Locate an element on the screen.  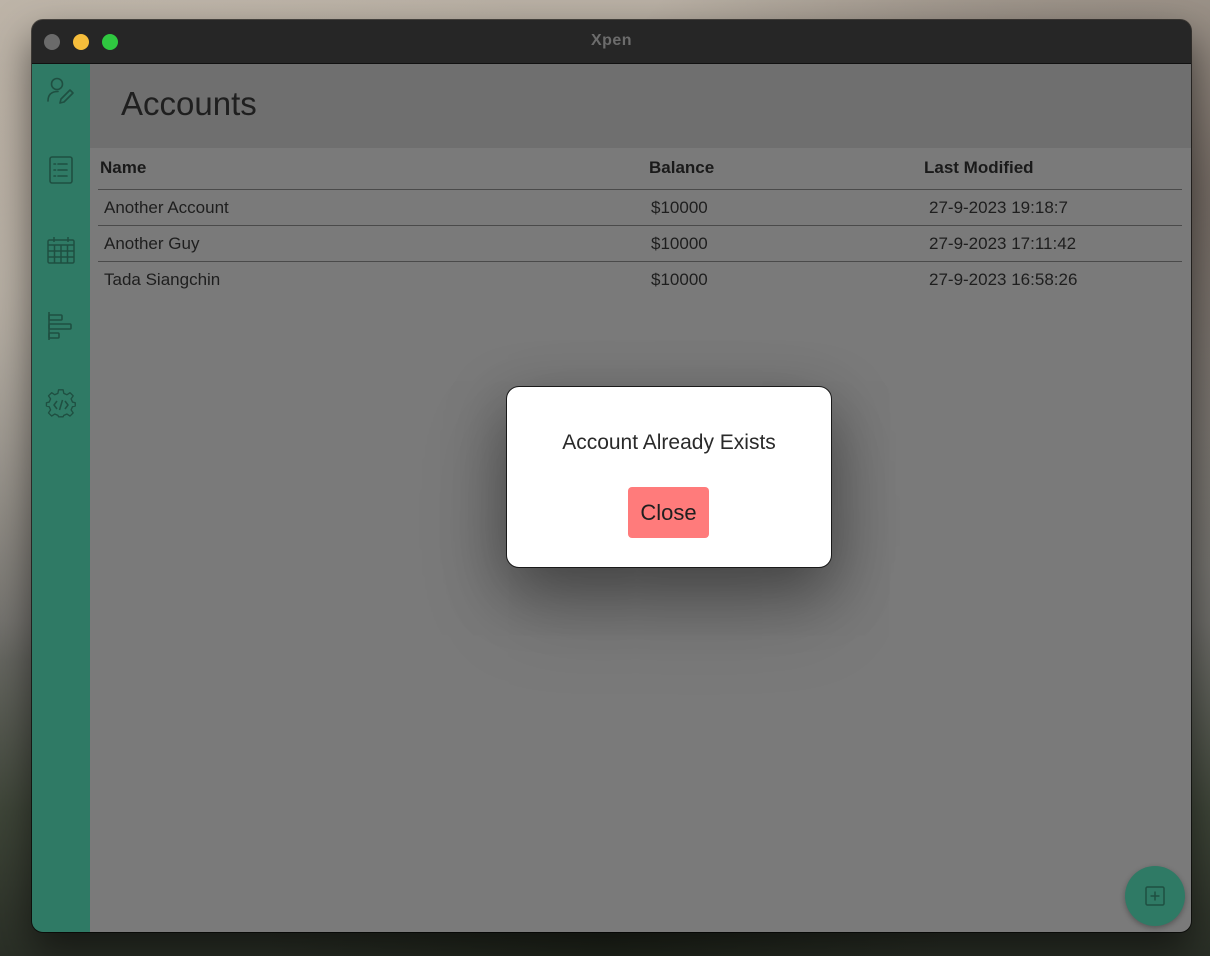
close-button: Close is located at coordinates (668, 512).